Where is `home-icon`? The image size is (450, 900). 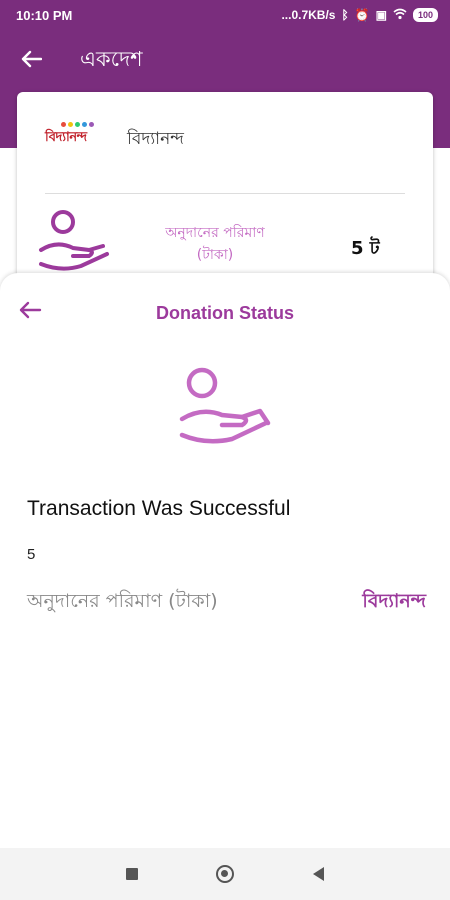
home-icon is located at coordinates (225, 874).